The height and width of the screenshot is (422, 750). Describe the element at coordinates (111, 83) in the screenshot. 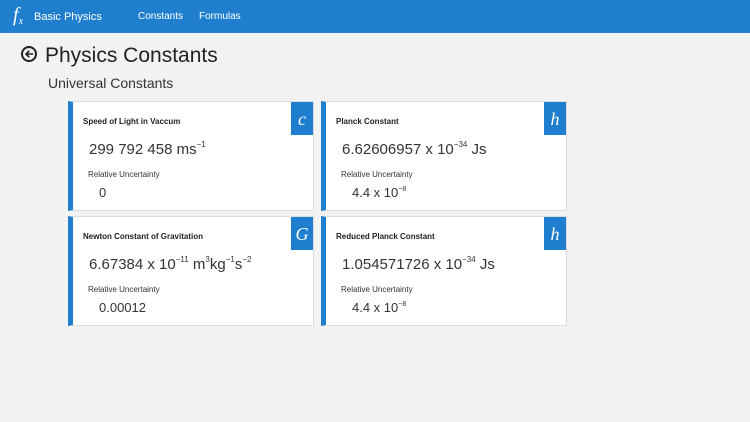

I see `section-title: Universal Constants` at that location.